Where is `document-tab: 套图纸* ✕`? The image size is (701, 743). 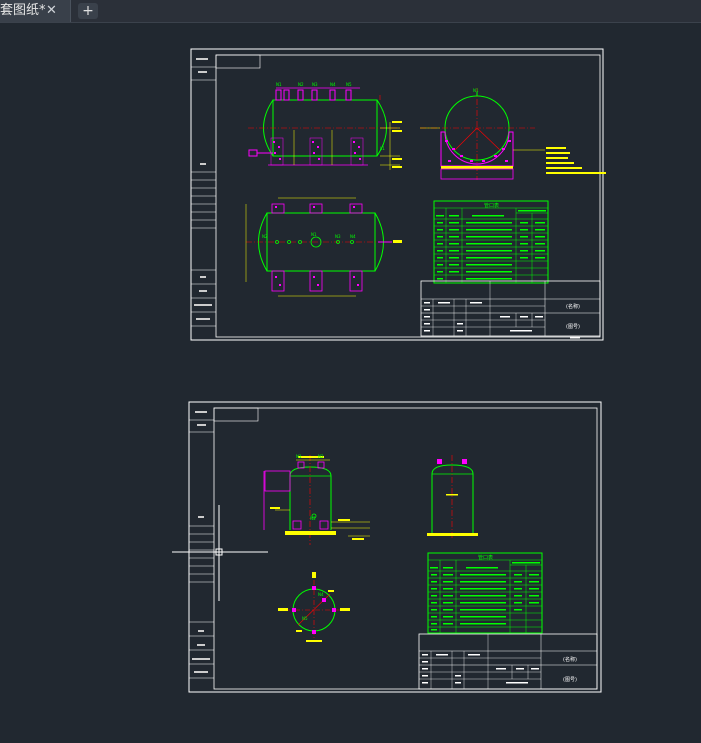 document-tab: 套图纸* ✕ is located at coordinates (35, 11).